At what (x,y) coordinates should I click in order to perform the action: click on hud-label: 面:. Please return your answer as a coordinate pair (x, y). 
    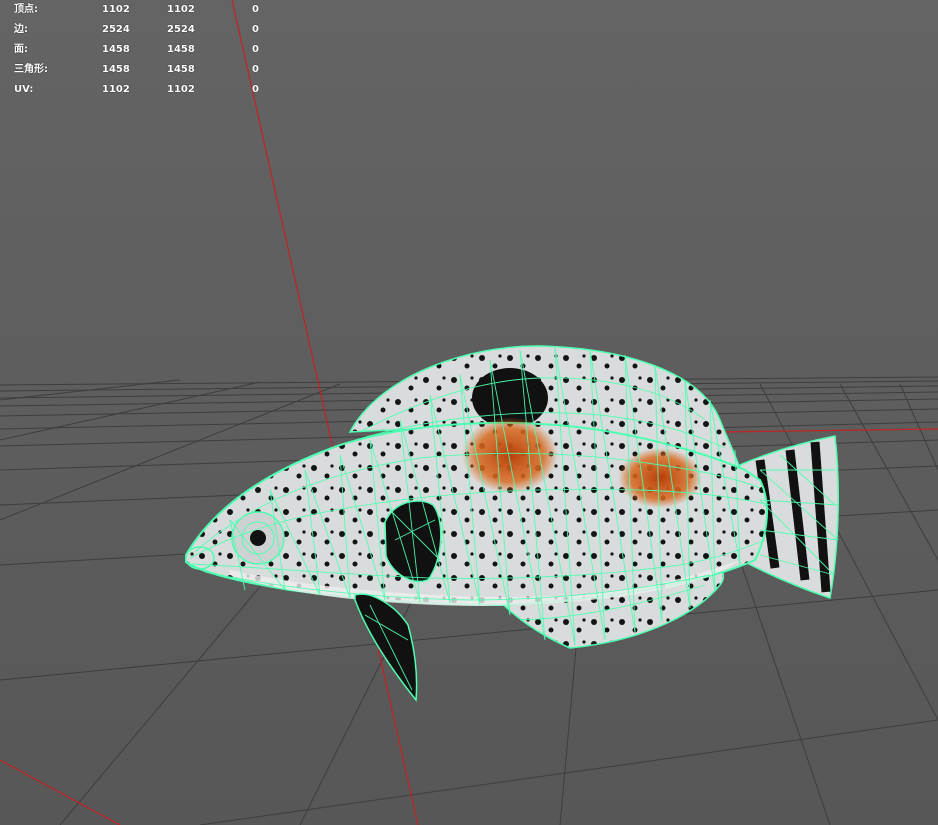
    Looking at the image, I should click on (21, 49).